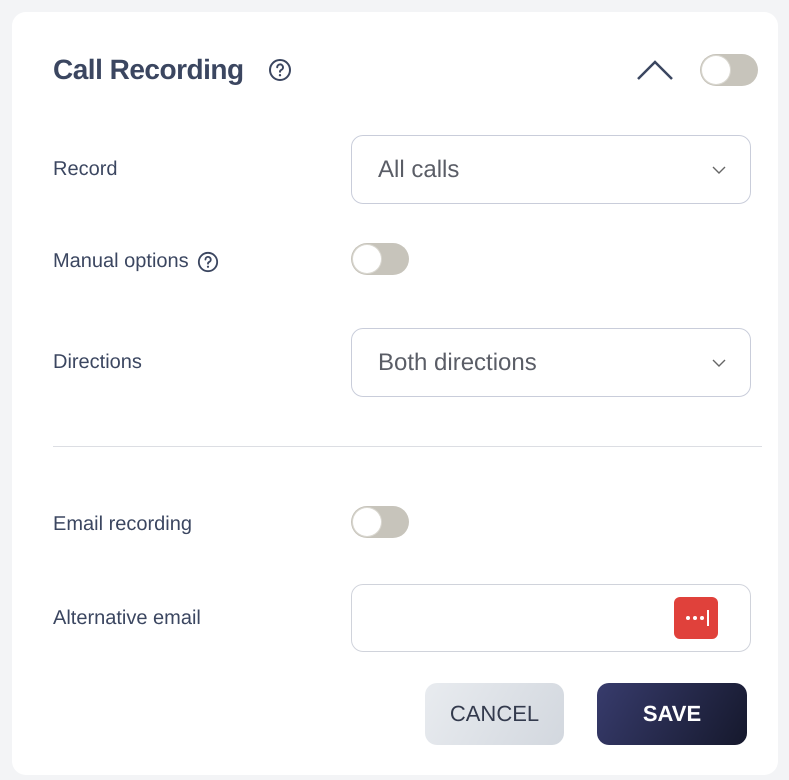 The height and width of the screenshot is (780, 789). What do you see at coordinates (494, 714) in the screenshot?
I see `cancel-button: CANCEL` at bounding box center [494, 714].